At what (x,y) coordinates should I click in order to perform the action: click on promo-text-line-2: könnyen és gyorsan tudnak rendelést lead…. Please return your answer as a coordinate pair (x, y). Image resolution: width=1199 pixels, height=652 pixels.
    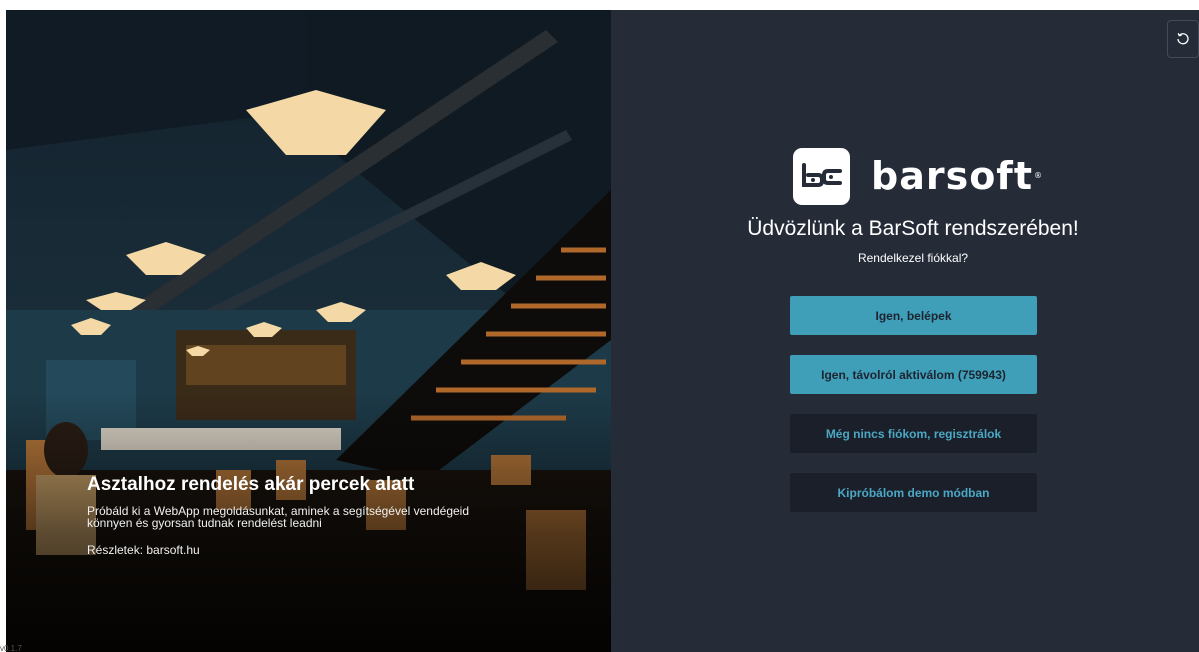
    Looking at the image, I should click on (204, 523).